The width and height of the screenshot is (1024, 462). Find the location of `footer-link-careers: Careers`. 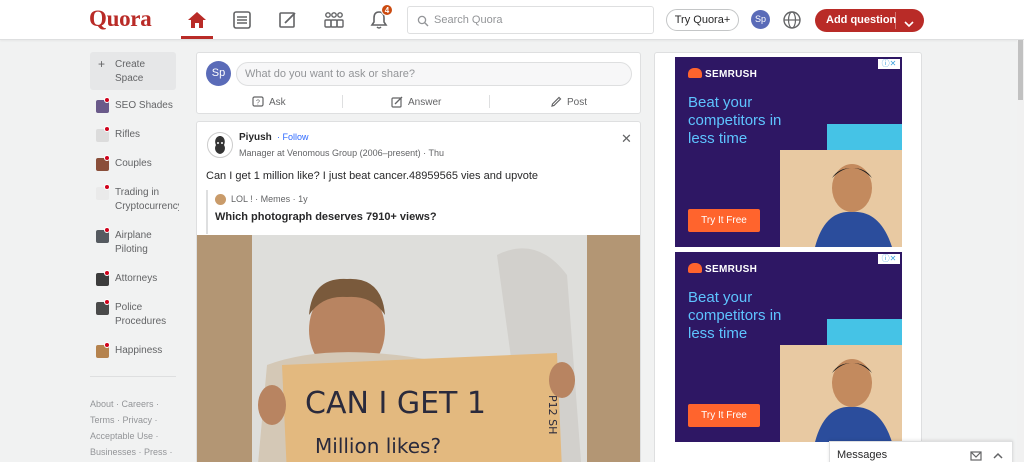

footer-link-careers: Careers is located at coordinates (138, 404).